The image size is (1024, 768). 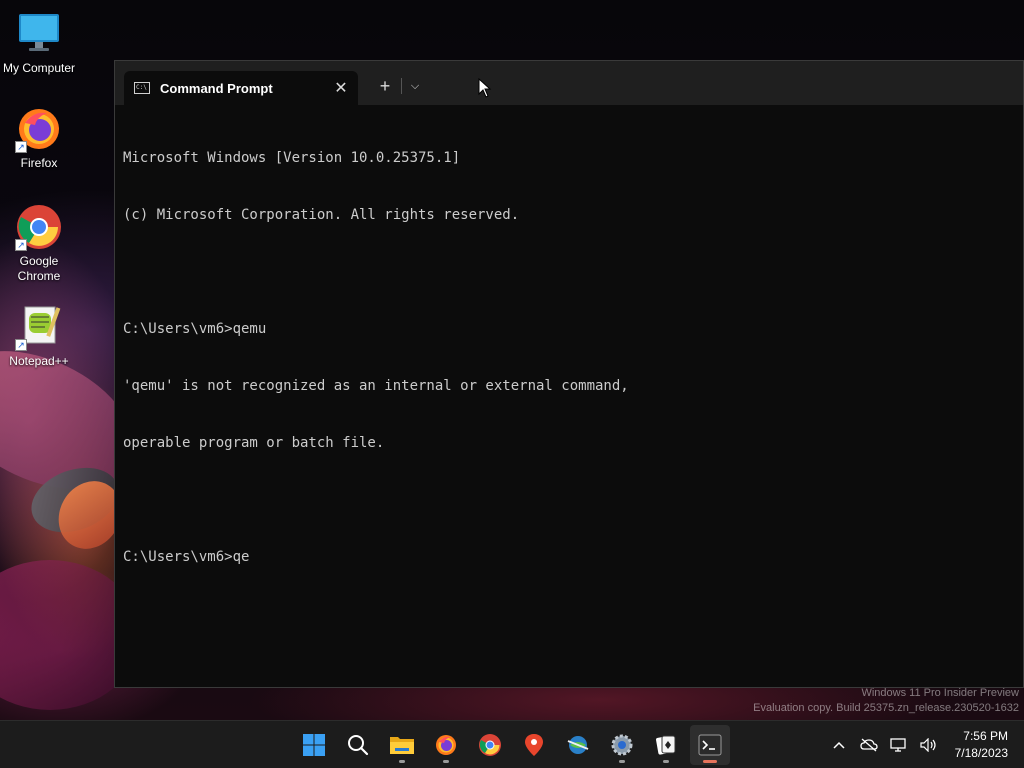 What do you see at coordinates (39, 361) in the screenshot?
I see `desktop-icon-label: Notepad++` at bounding box center [39, 361].